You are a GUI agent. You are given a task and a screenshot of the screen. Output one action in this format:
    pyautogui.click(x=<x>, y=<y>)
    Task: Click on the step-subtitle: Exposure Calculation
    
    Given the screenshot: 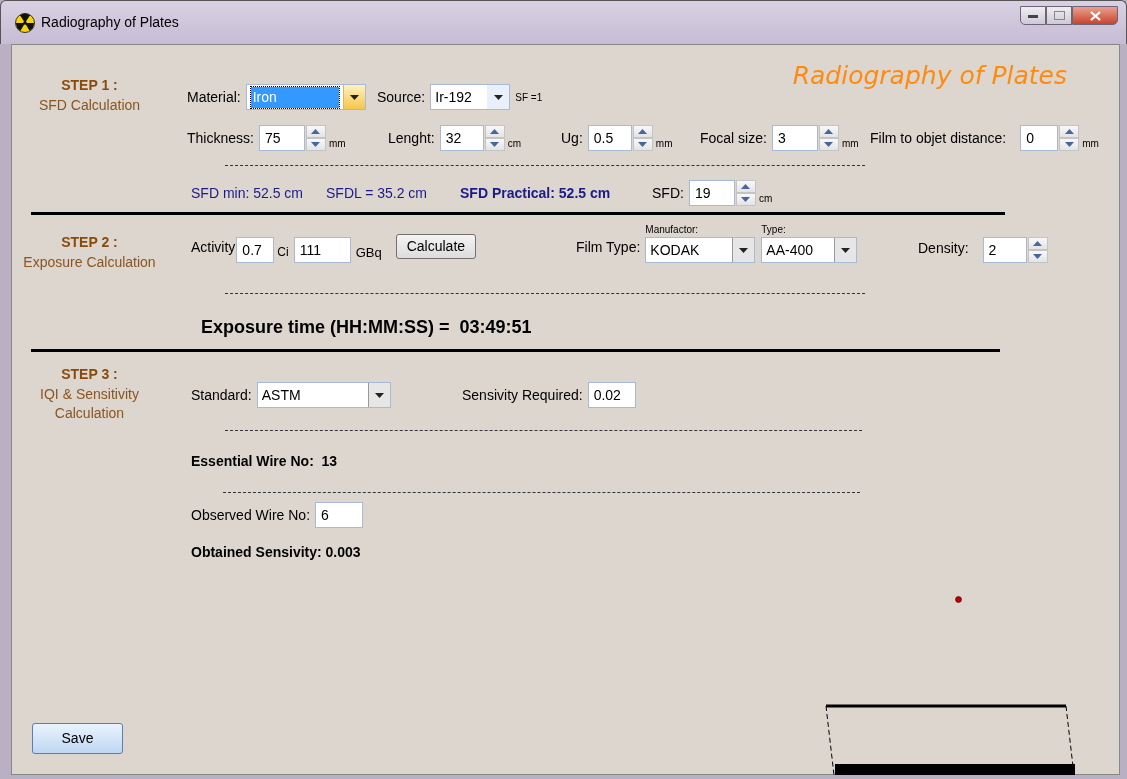 What is the action you would take?
    pyautogui.click(x=89, y=262)
    